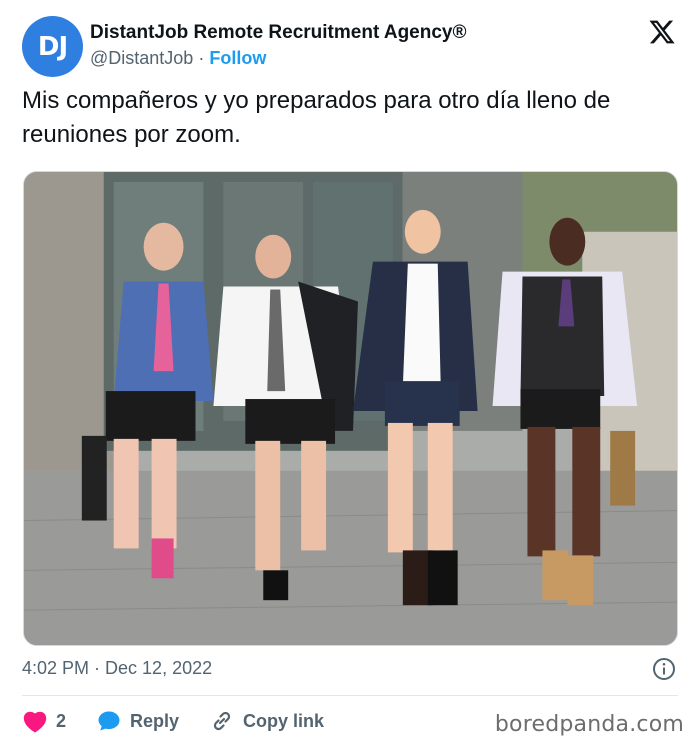 The width and height of the screenshot is (700, 748). I want to click on like-button: 2, so click(44, 721).